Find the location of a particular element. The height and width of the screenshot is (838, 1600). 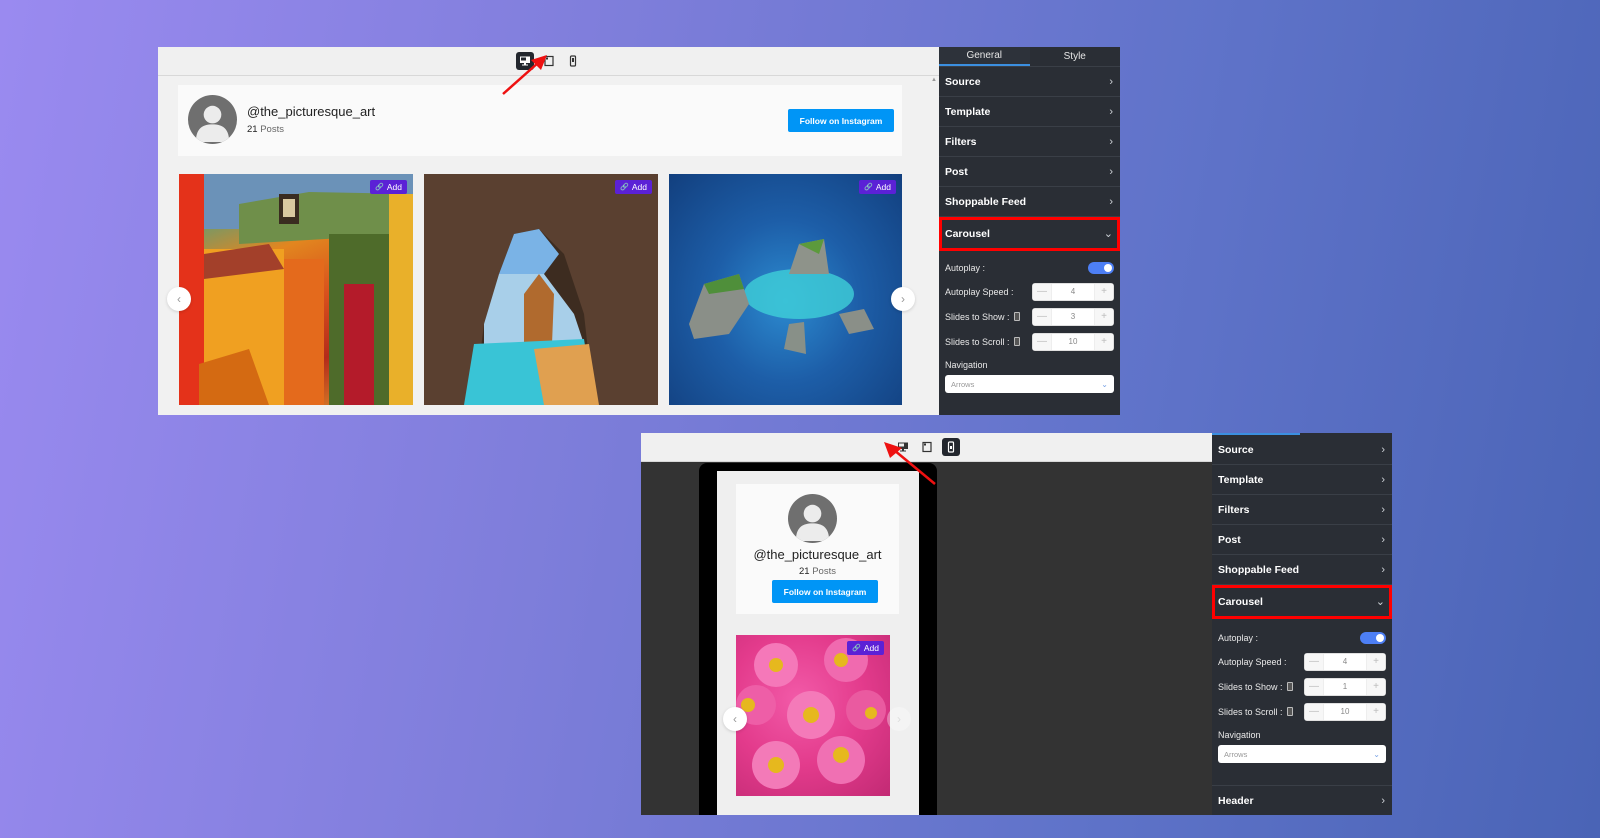

slides-to-show-stepper: — 1 + is located at coordinates (1345, 686).